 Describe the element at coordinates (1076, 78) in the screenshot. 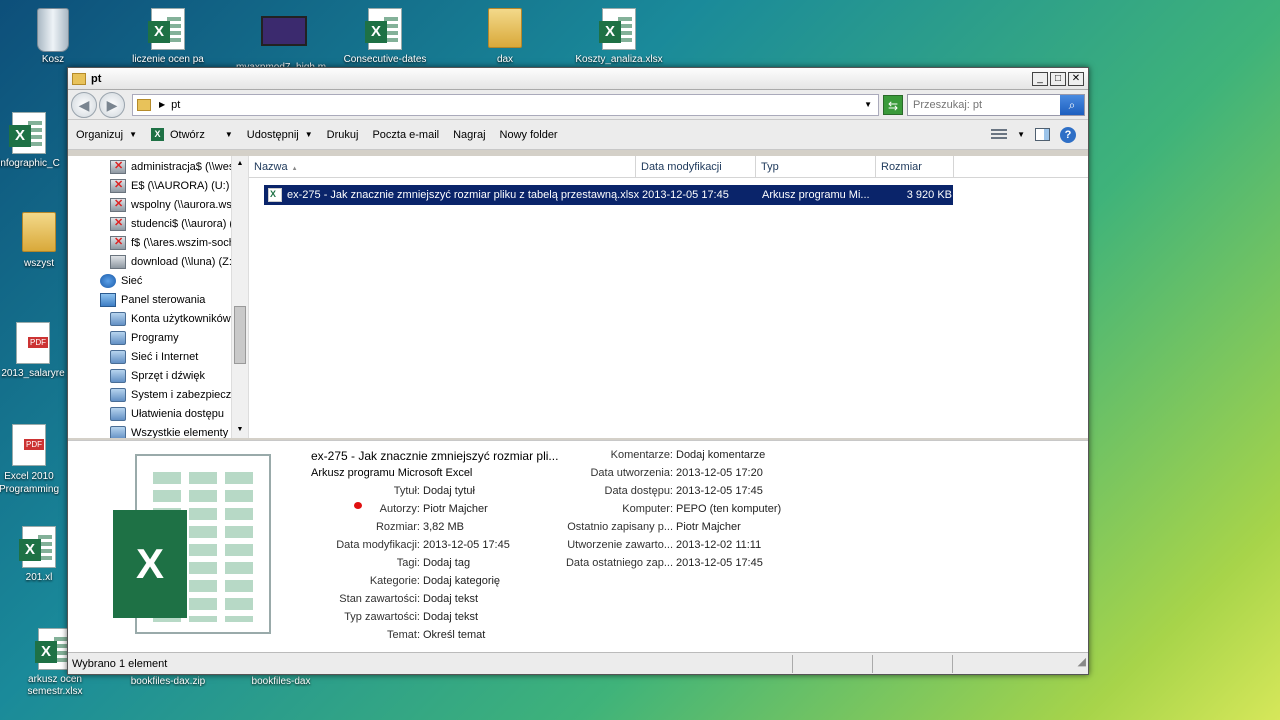

I see `close-button: ✕` at that location.